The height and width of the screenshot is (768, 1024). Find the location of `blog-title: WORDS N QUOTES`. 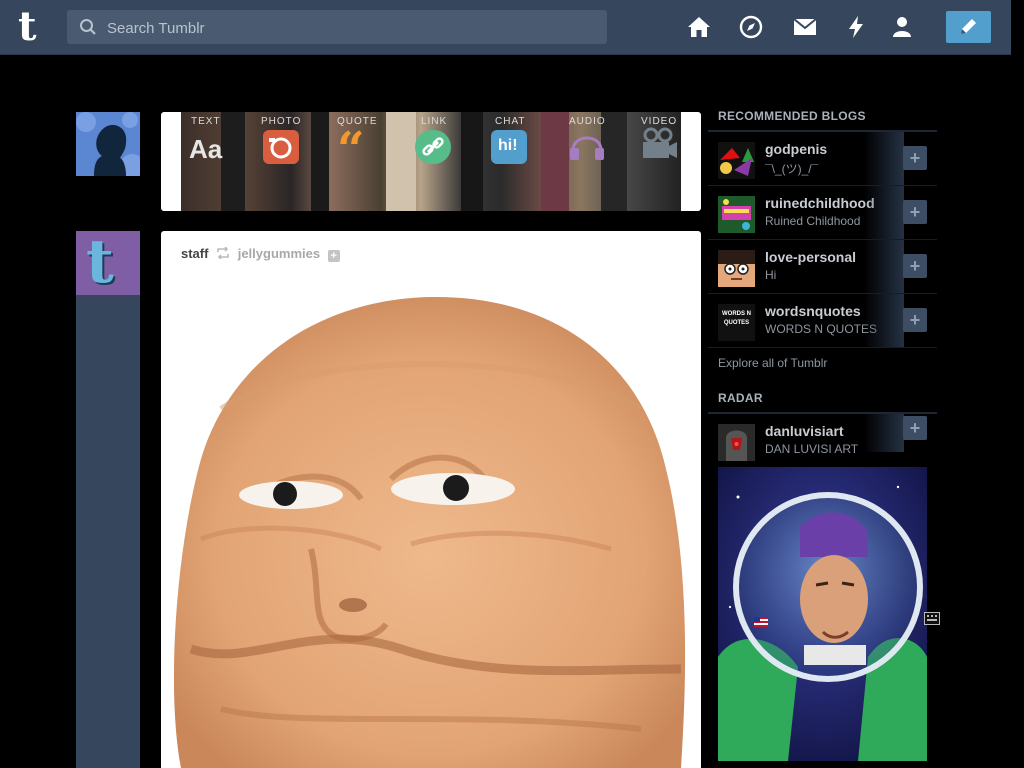

blog-title: WORDS N QUOTES is located at coordinates (821, 329).